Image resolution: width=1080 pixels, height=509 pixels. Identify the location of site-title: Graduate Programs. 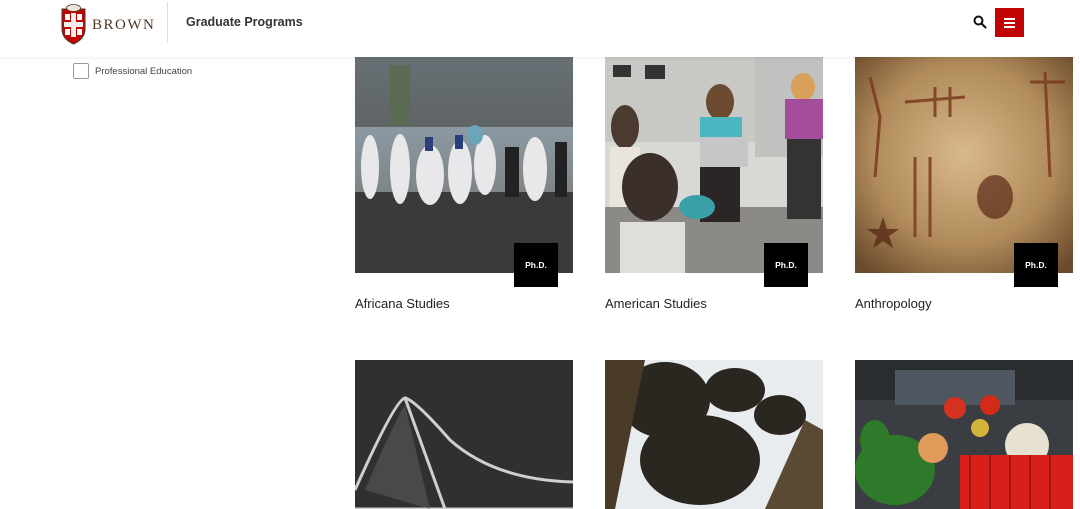
(244, 22).